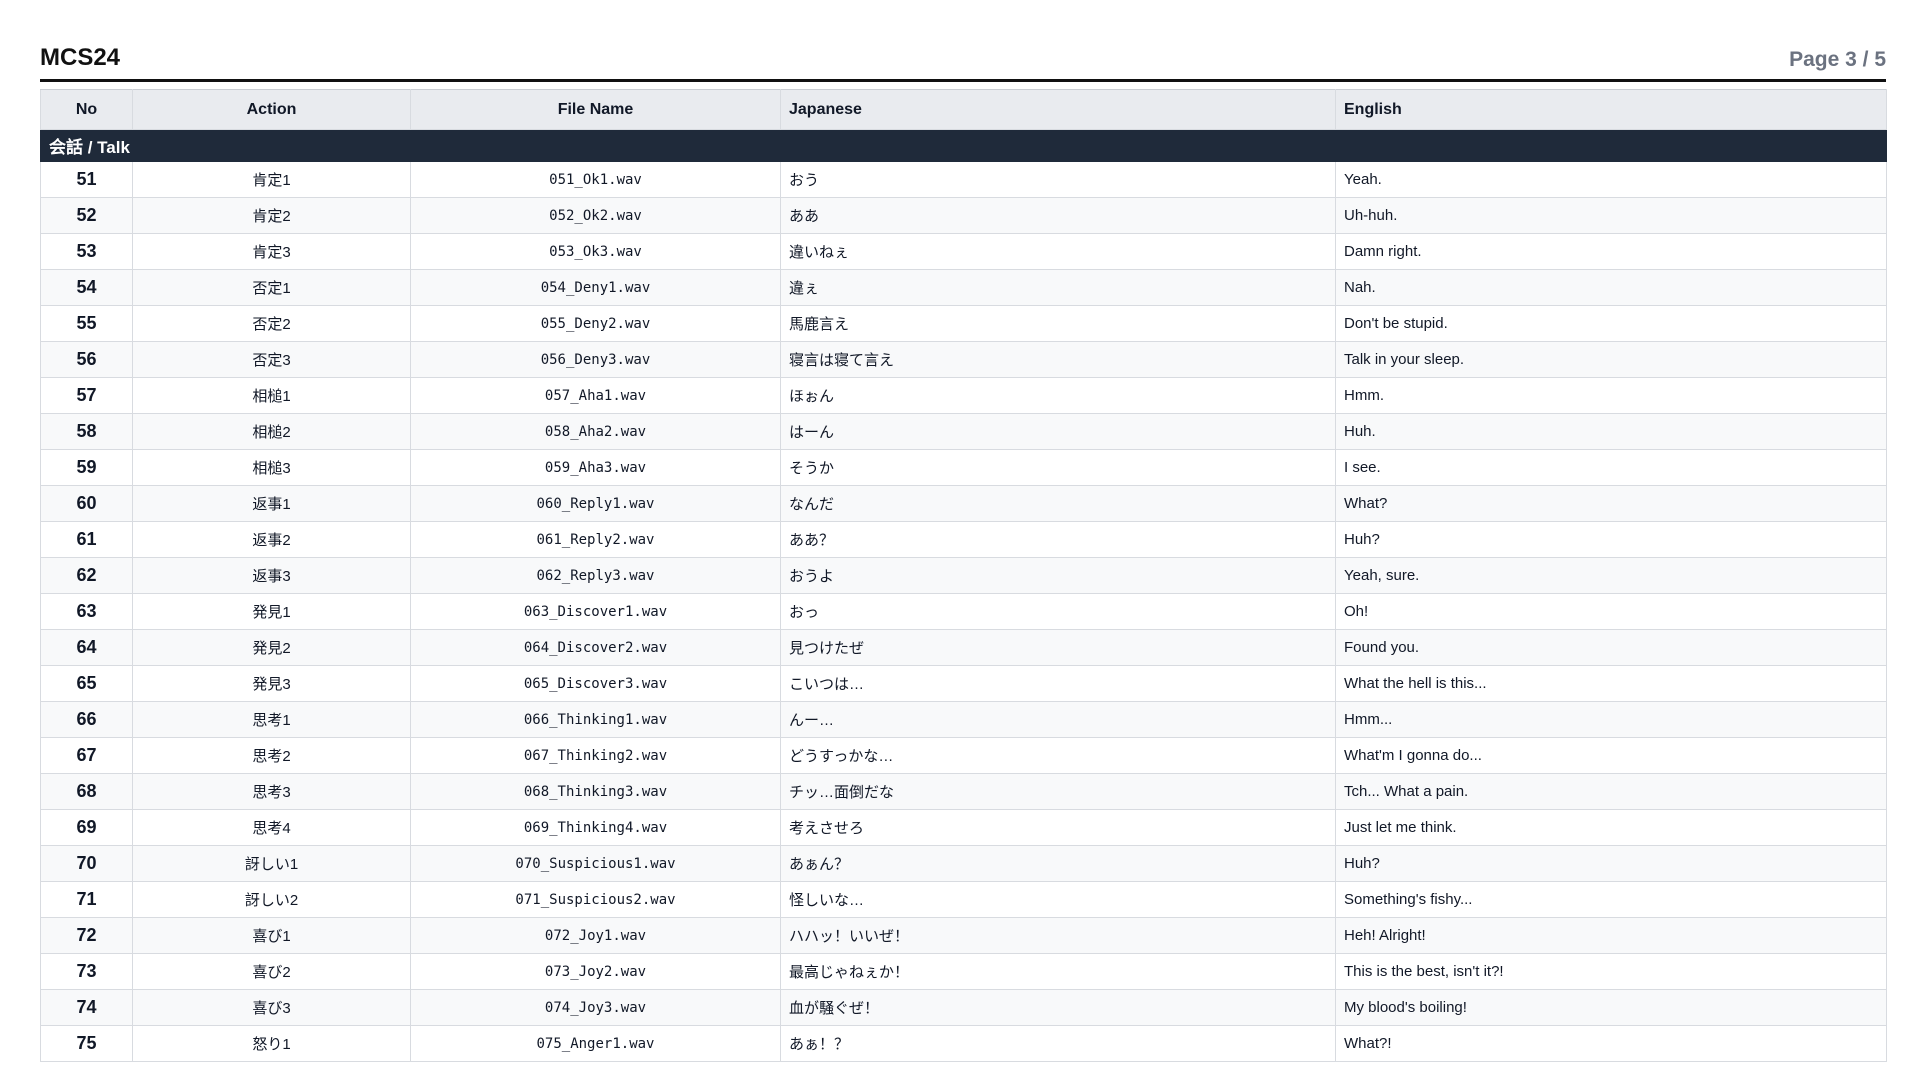  What do you see at coordinates (963, 287) in the screenshot?
I see `table-row: 54 否定1 054_Deny1.wav 違ぇ Nah.` at bounding box center [963, 287].